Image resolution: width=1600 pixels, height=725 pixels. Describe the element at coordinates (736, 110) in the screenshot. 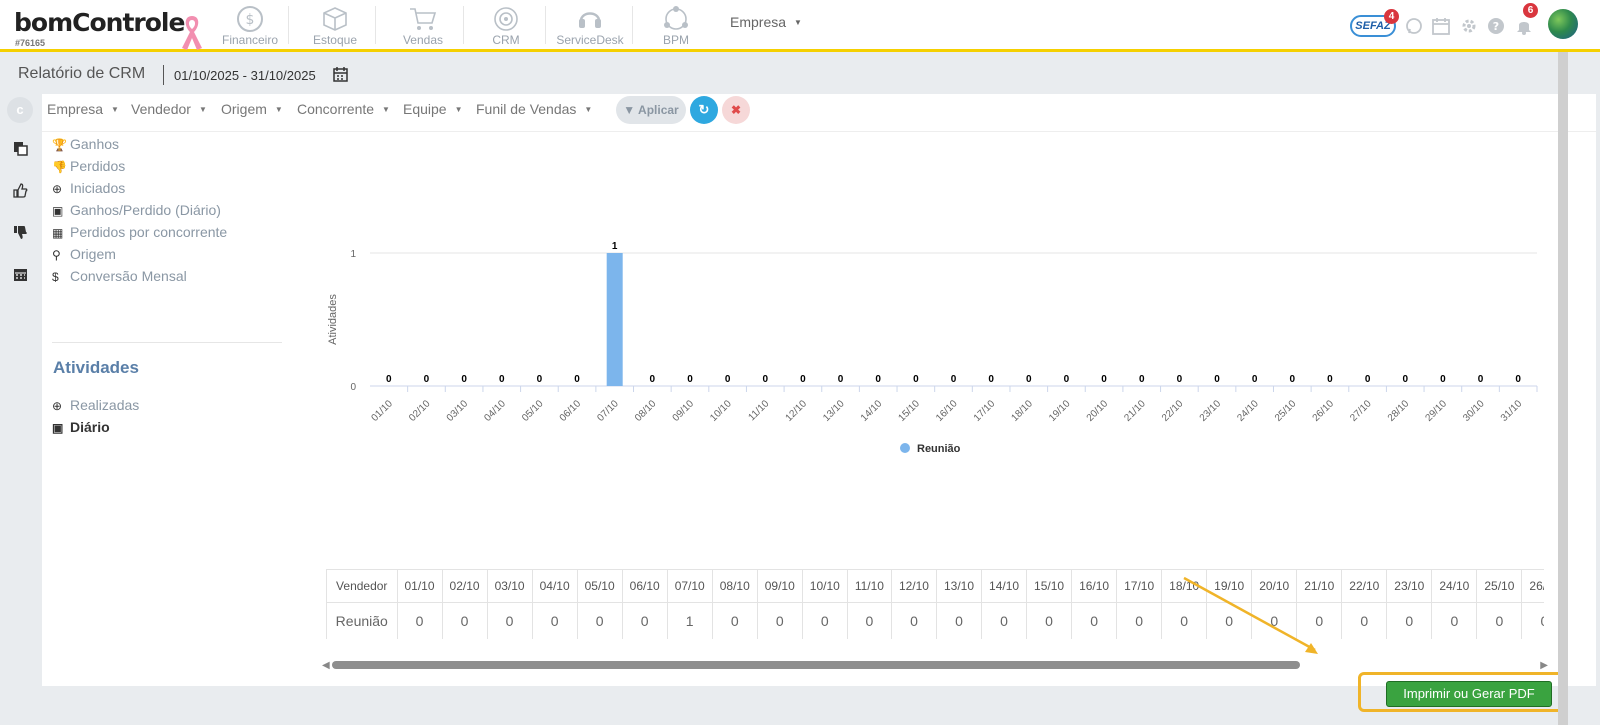

I see `clear-filters-button: ✖` at that location.